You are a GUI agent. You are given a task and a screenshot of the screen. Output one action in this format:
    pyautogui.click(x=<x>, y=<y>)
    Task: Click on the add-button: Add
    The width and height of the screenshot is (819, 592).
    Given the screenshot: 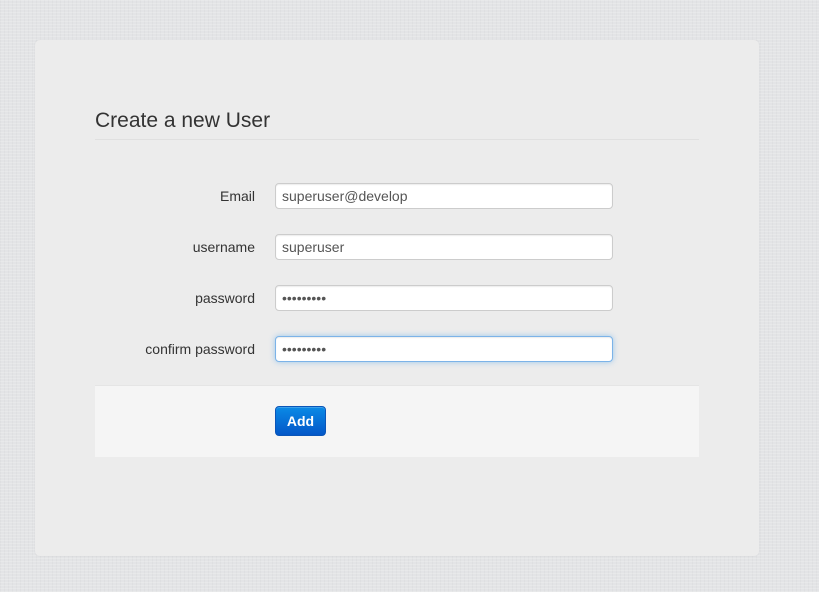 What is the action you would take?
    pyautogui.click(x=300, y=421)
    